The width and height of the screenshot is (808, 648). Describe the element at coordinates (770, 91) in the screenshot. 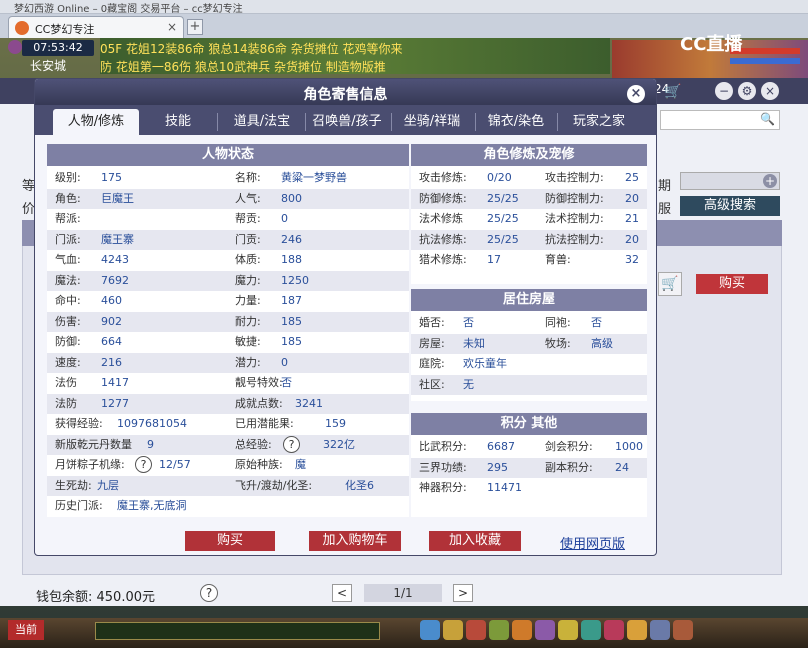

I see `close-icon: ×` at that location.